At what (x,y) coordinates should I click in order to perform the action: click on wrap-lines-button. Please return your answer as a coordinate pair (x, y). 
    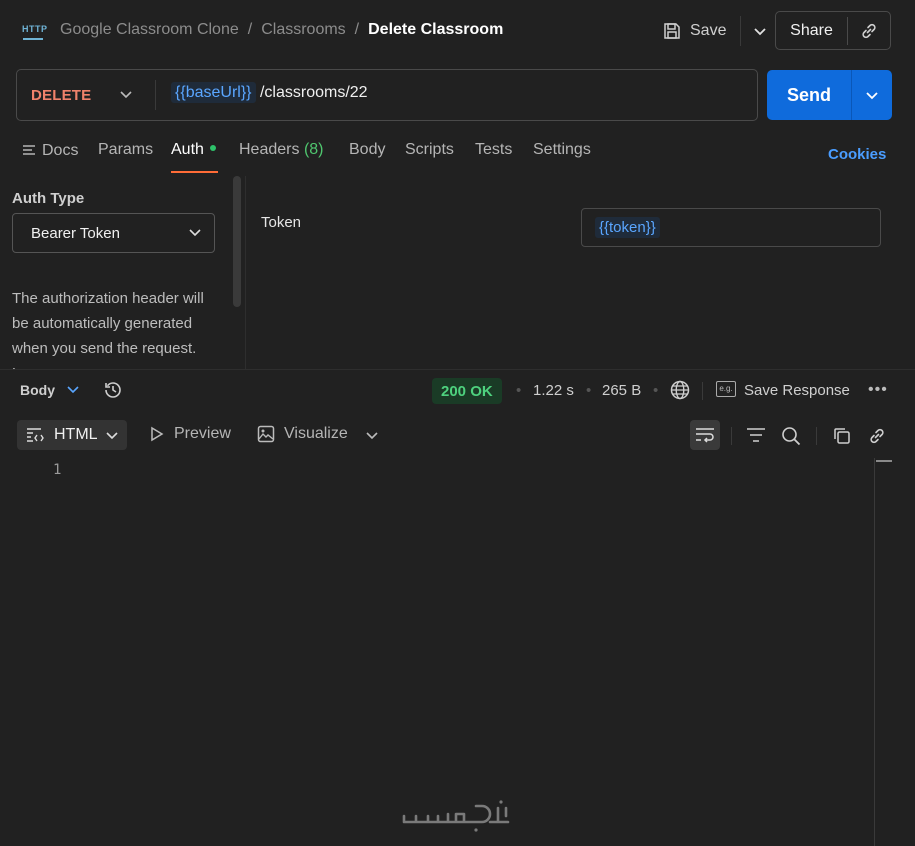
    Looking at the image, I should click on (705, 435).